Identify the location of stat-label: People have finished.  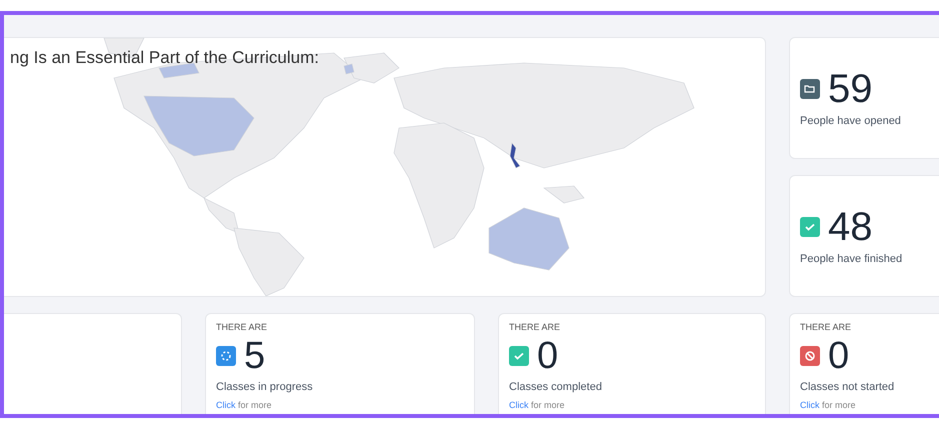
(852, 259).